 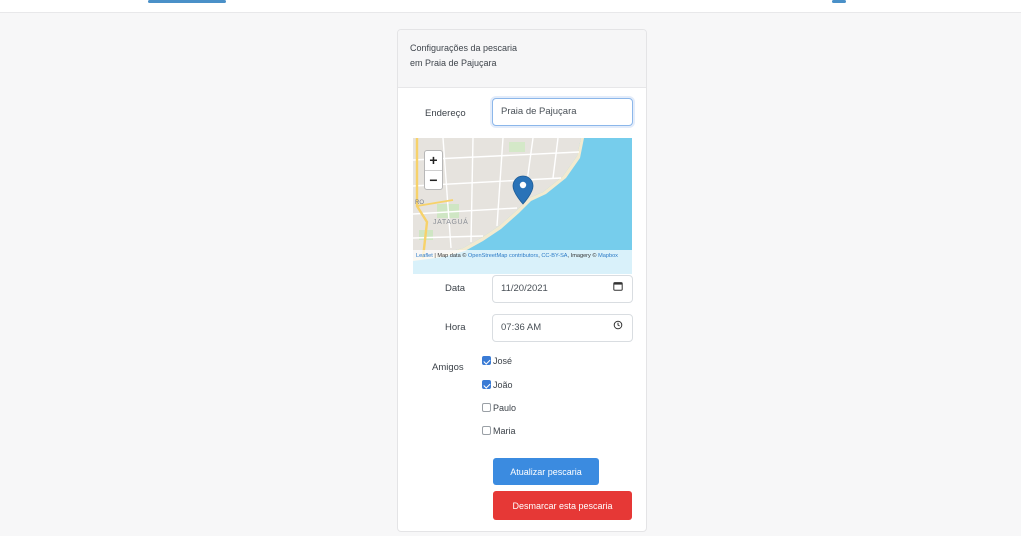 I want to click on friend-checkbox-maria: Maria, so click(x=499, y=431).